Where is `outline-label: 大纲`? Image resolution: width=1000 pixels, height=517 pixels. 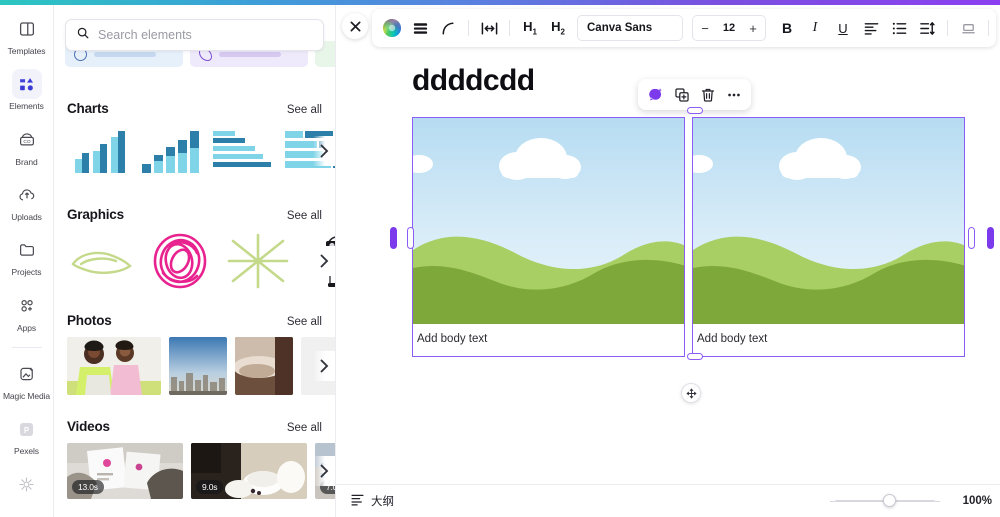 outline-label: 大纲 is located at coordinates (382, 502).